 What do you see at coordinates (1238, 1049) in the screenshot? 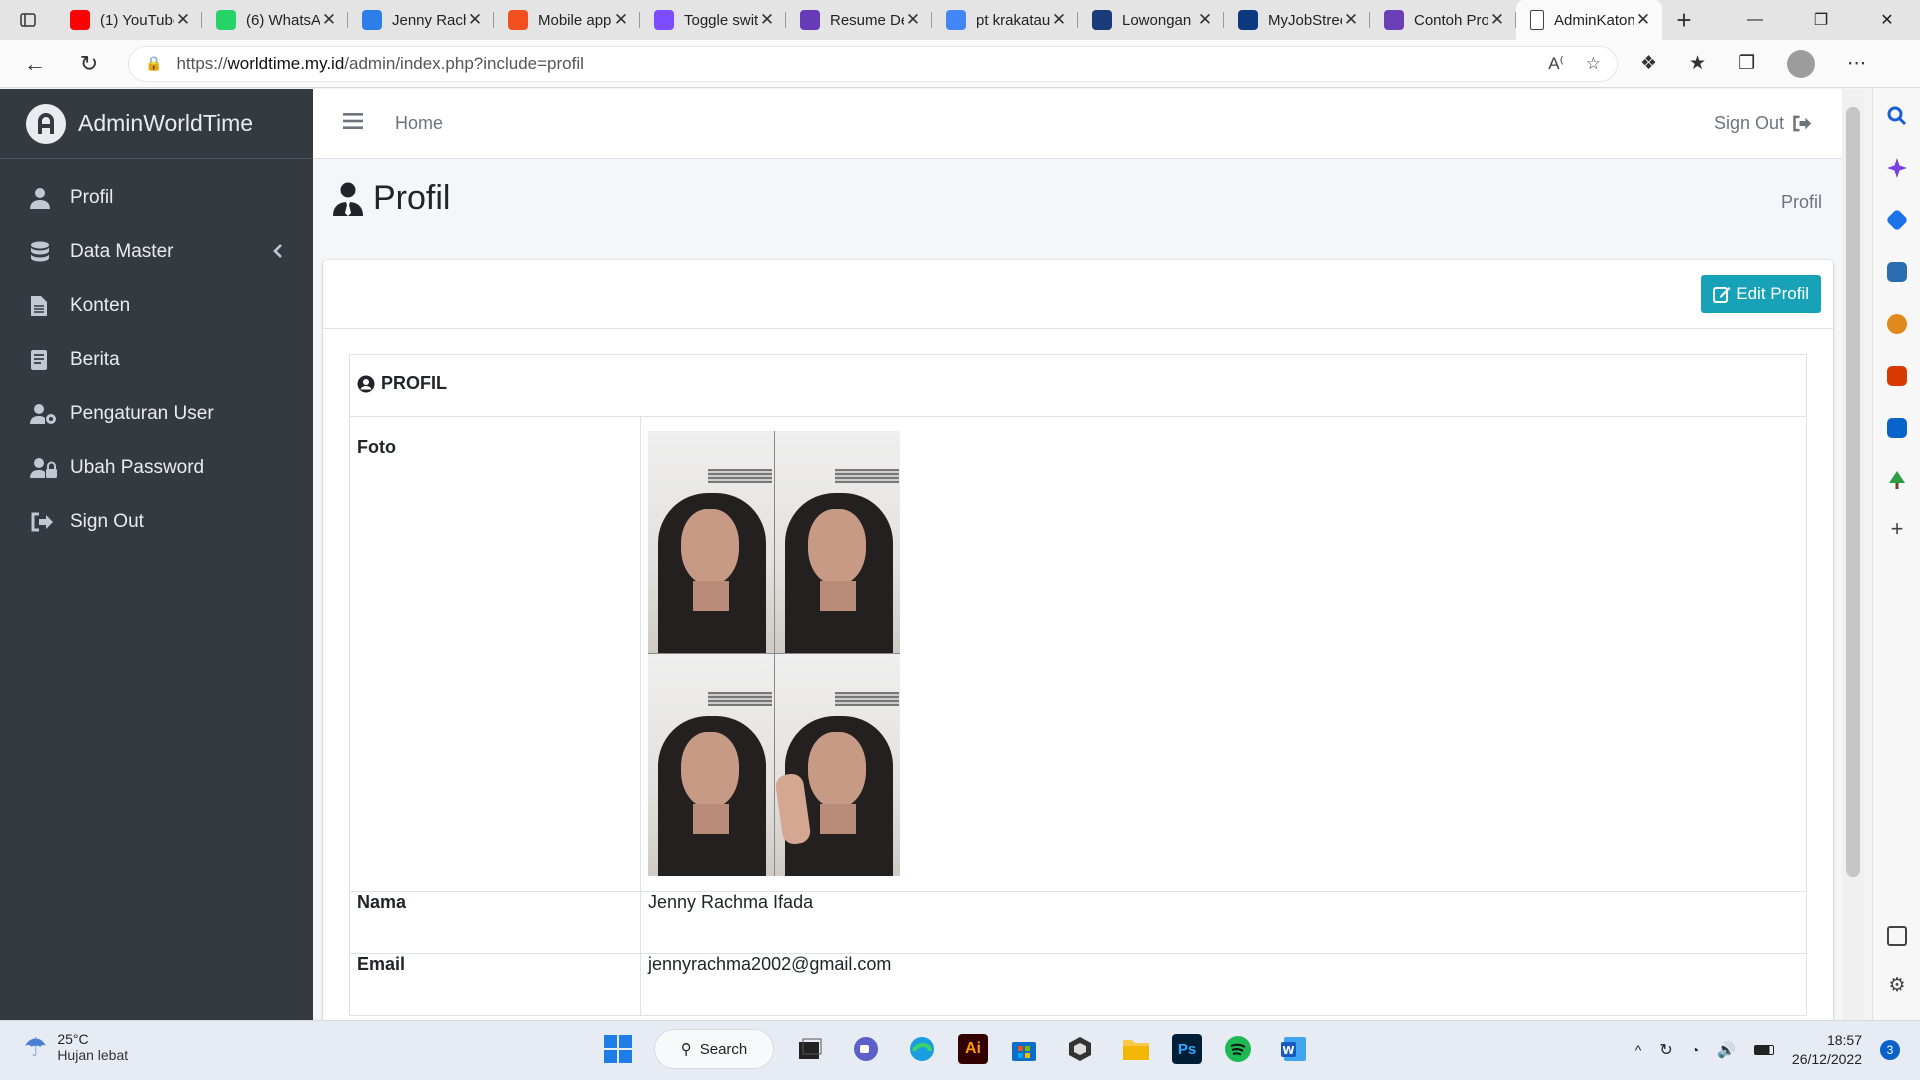
I see `spotify-icon` at bounding box center [1238, 1049].